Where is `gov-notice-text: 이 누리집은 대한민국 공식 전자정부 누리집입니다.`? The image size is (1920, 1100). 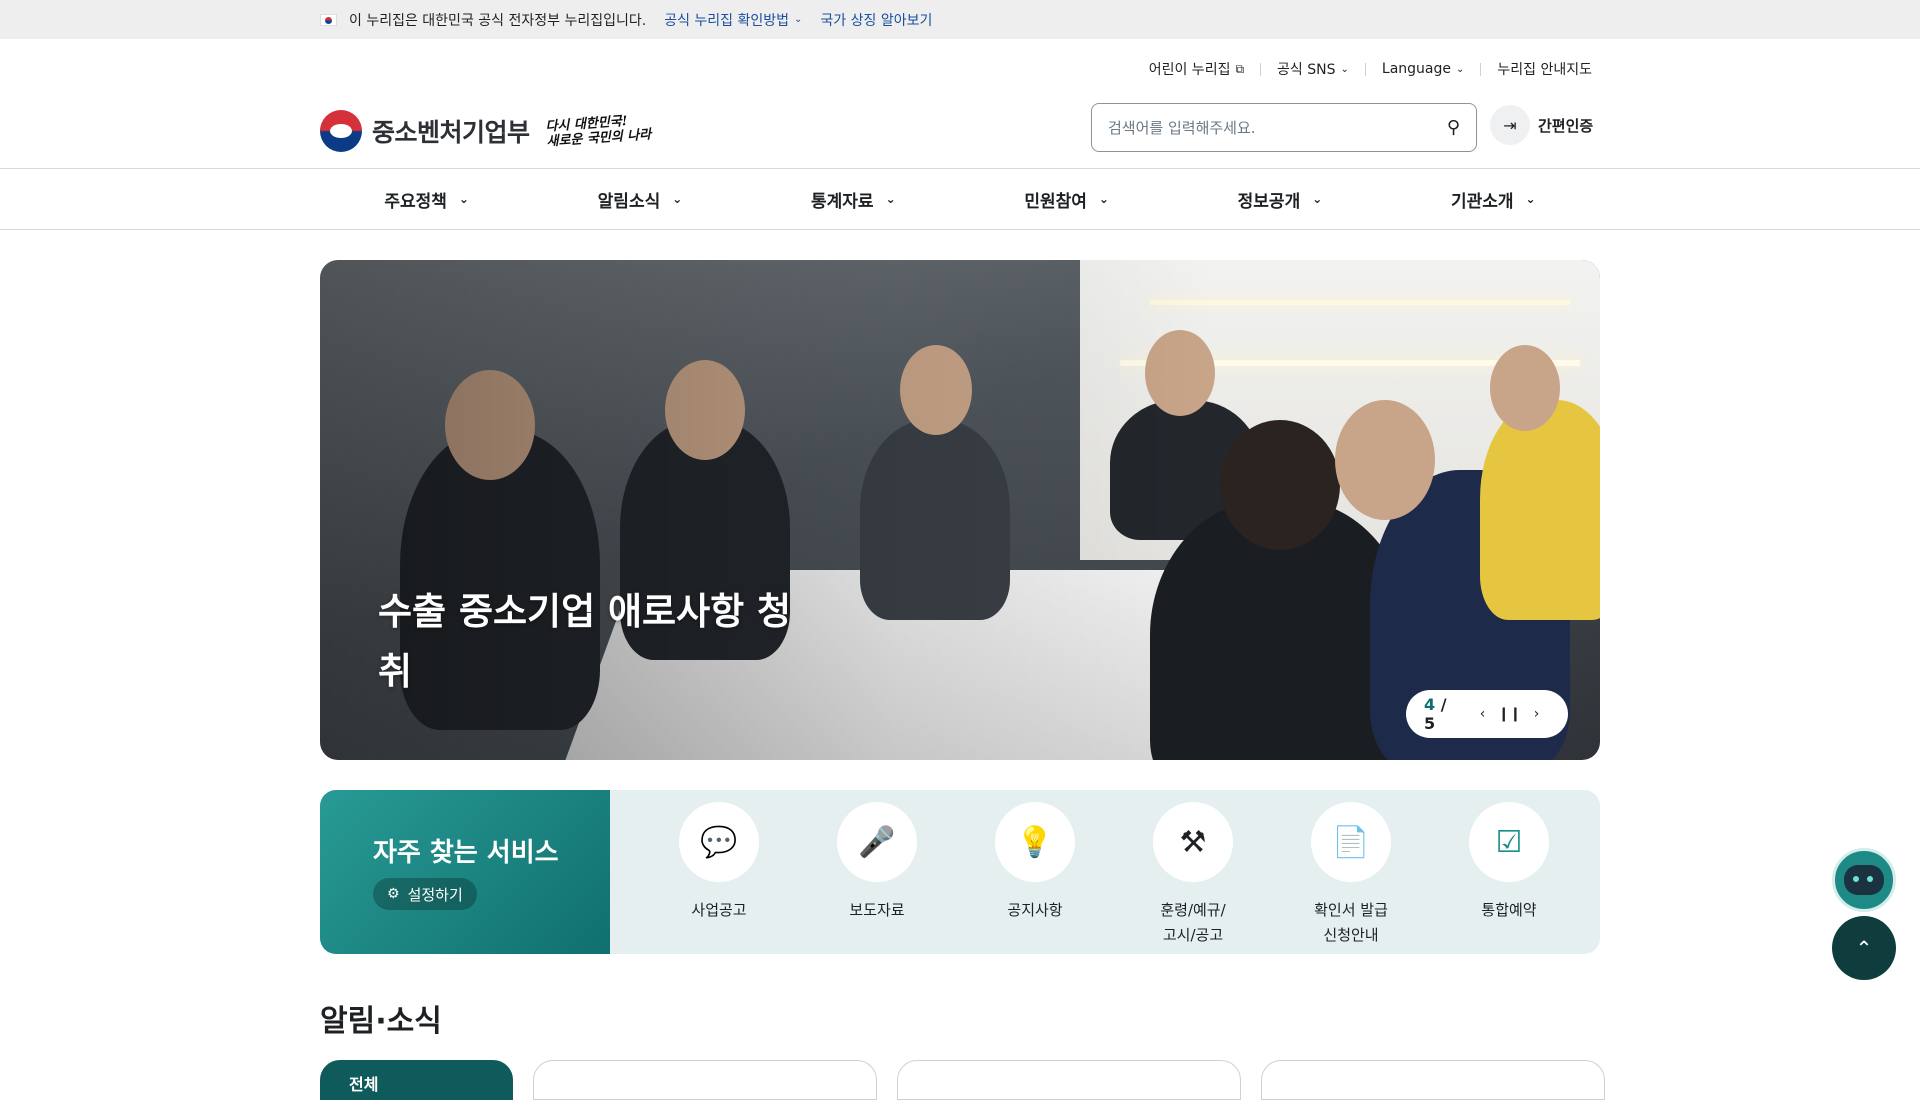 gov-notice-text: 이 누리집은 대한민국 공식 전자정부 누리집입니다. is located at coordinates (498, 20).